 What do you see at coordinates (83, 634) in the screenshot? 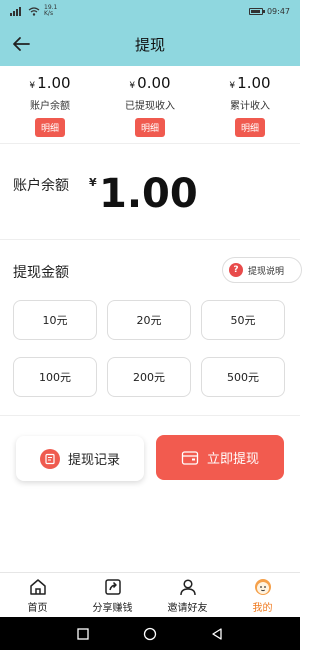
I see `recent-apps-icon` at bounding box center [83, 634].